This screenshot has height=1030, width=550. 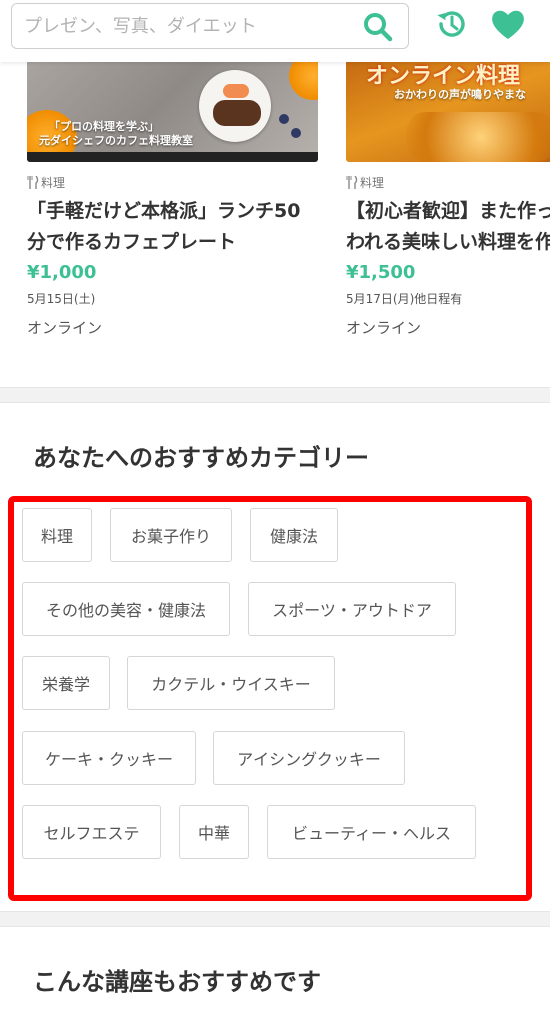 What do you see at coordinates (109, 758) in the screenshot?
I see `category-chip: ケーキ・クッキー` at bounding box center [109, 758].